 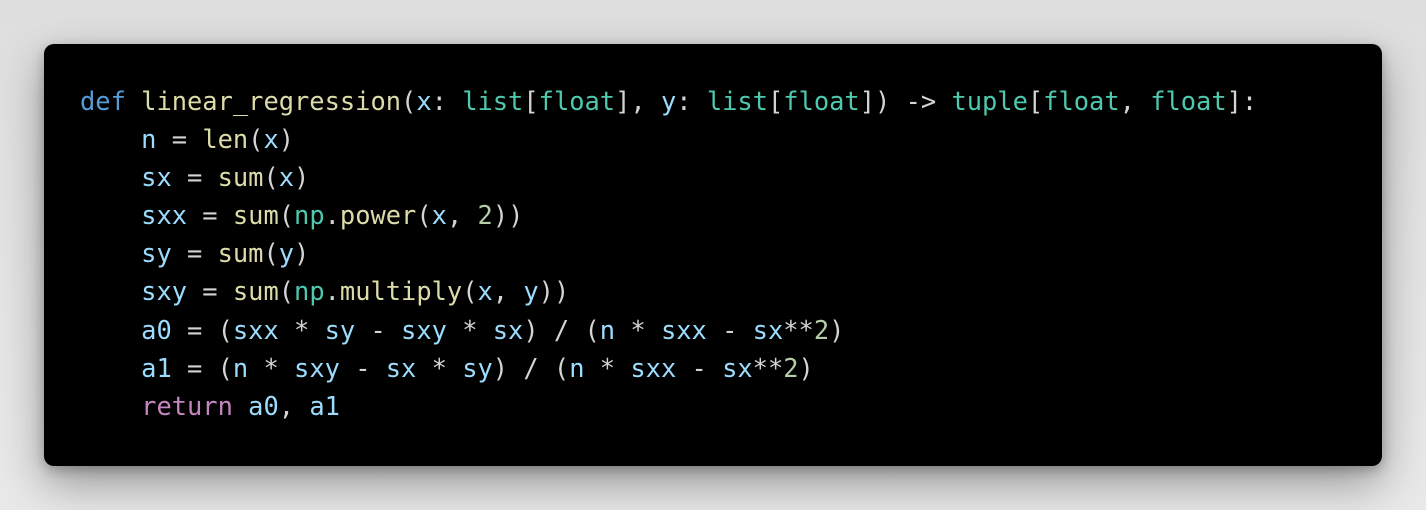 I want to click on code-token-punct: ]:, so click(x=1242, y=101).